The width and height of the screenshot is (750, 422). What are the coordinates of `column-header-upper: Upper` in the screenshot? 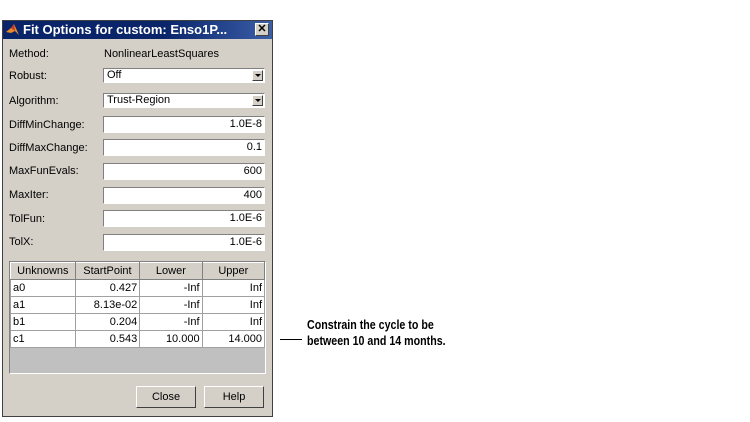 It's located at (233, 271).